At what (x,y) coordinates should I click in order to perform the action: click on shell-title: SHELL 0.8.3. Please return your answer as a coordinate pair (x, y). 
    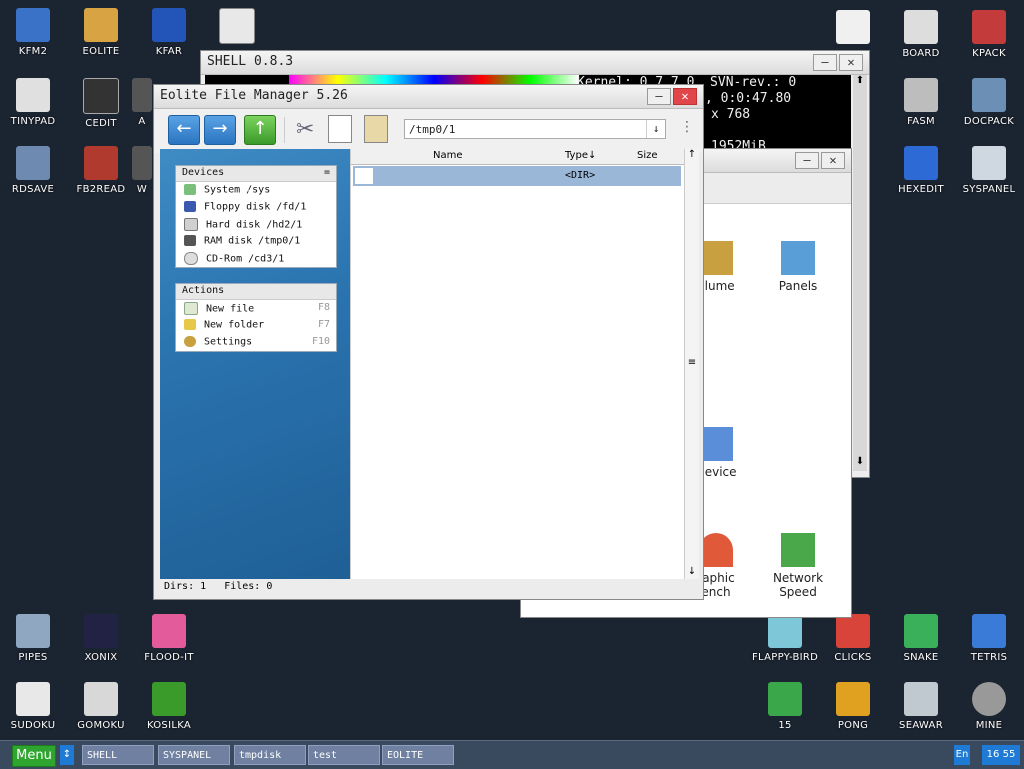
    Looking at the image, I should click on (250, 61).